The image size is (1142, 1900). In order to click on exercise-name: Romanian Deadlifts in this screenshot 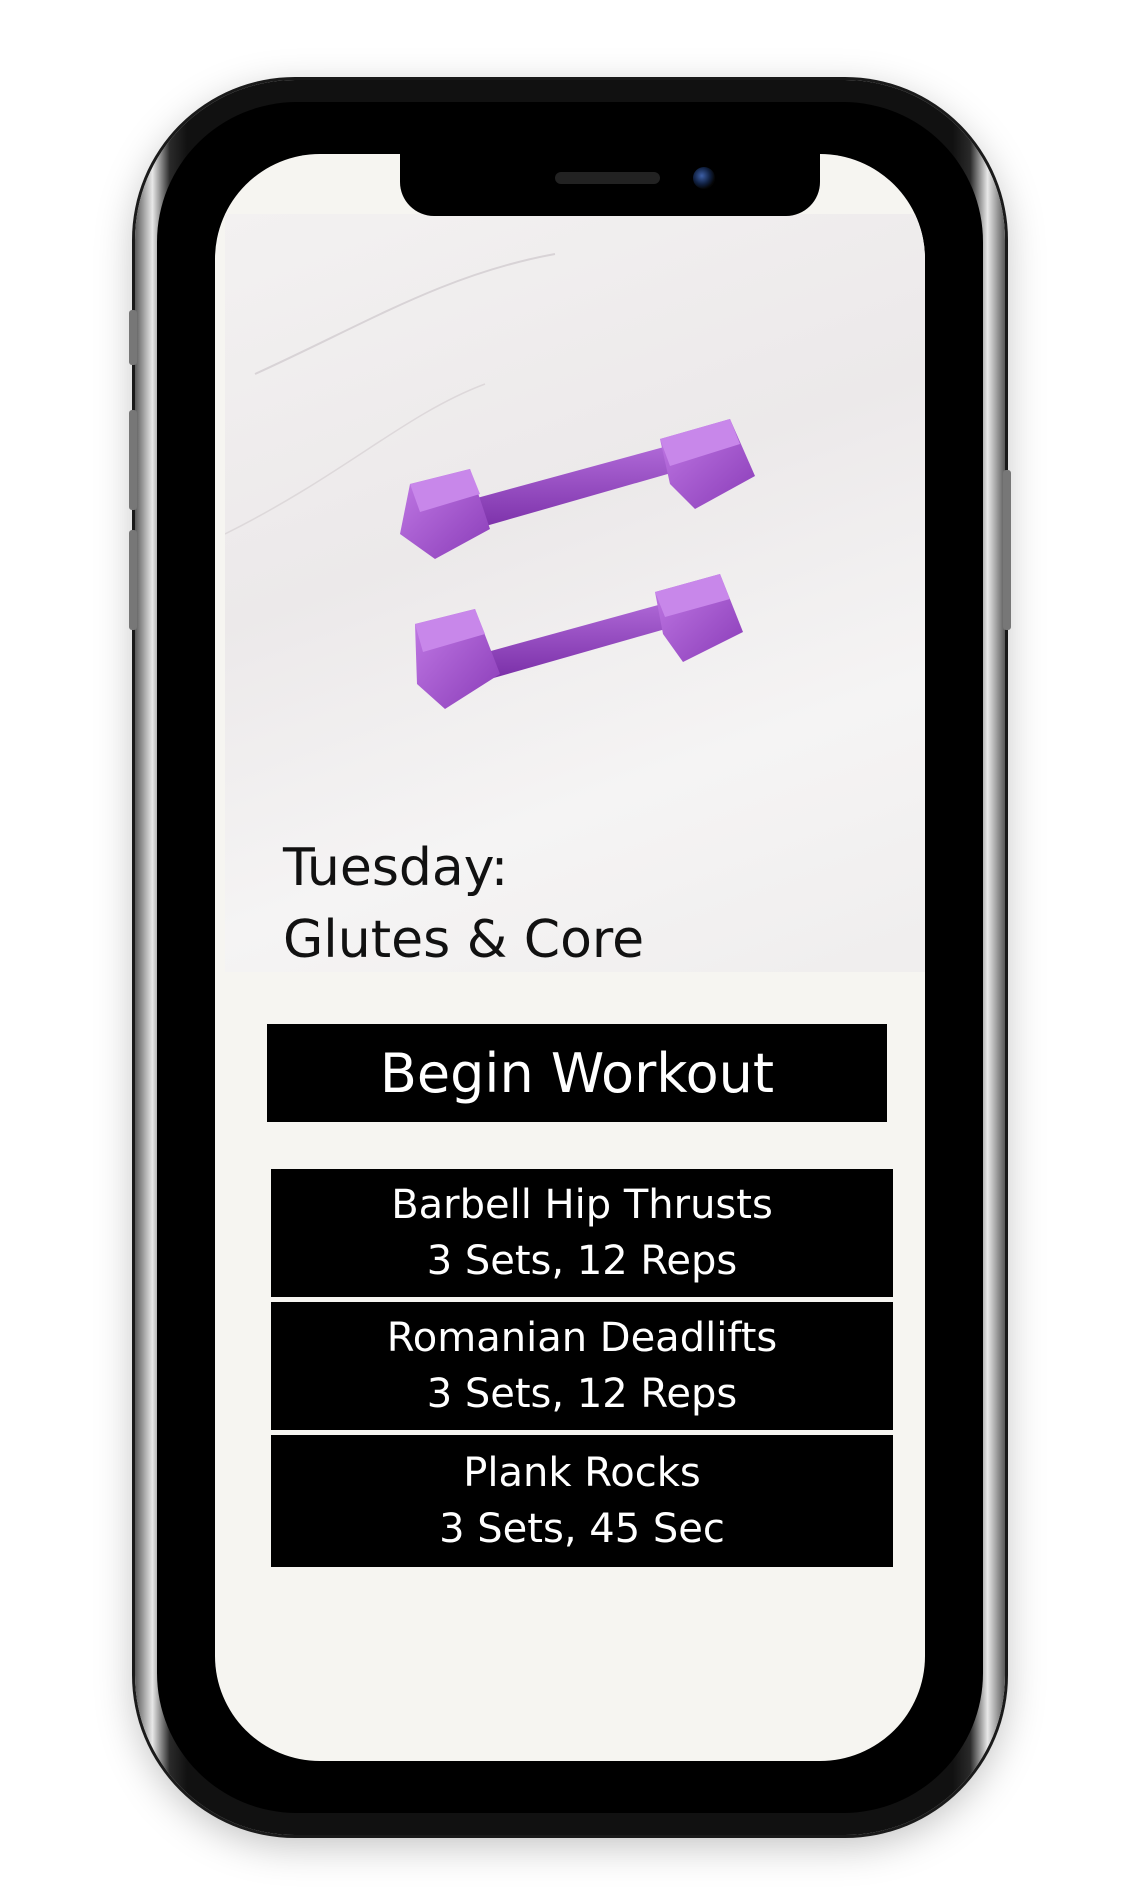, I will do `click(582, 1338)`.